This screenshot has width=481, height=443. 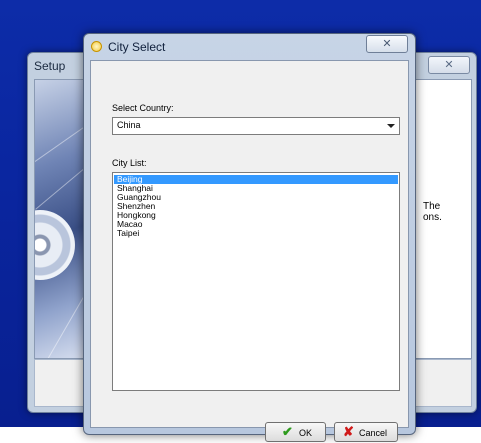 I want to click on ok-button: ✔ OK, so click(x=295, y=432).